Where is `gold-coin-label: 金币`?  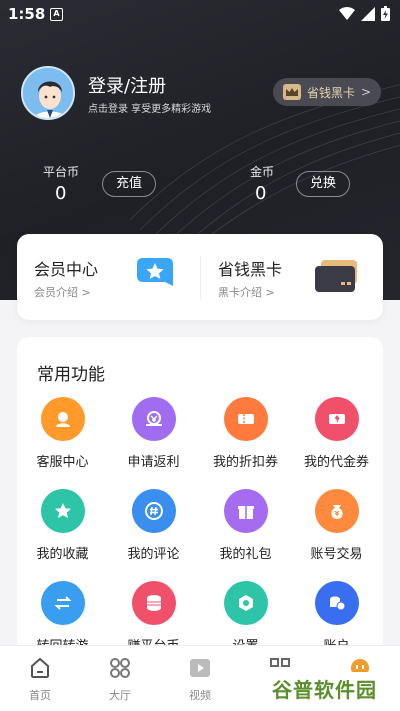
gold-coin-label: 金币 is located at coordinates (262, 172).